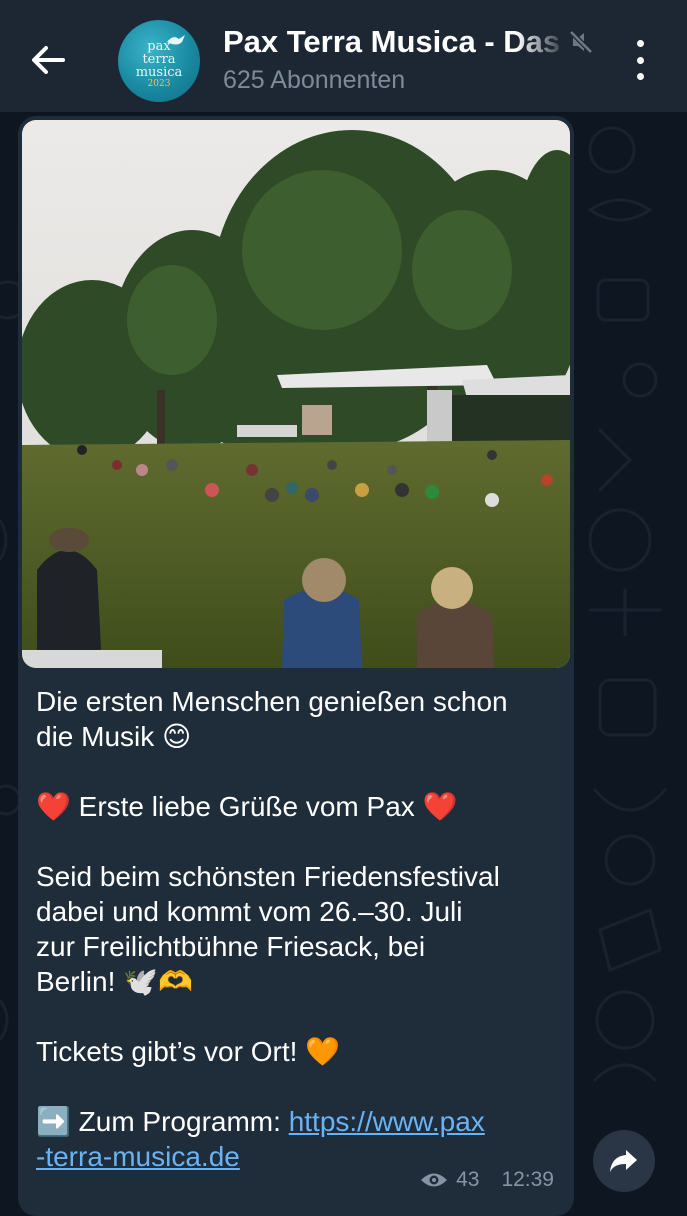 This screenshot has height=1216, width=687. Describe the element at coordinates (434, 1180) in the screenshot. I see `eye-icon` at that location.